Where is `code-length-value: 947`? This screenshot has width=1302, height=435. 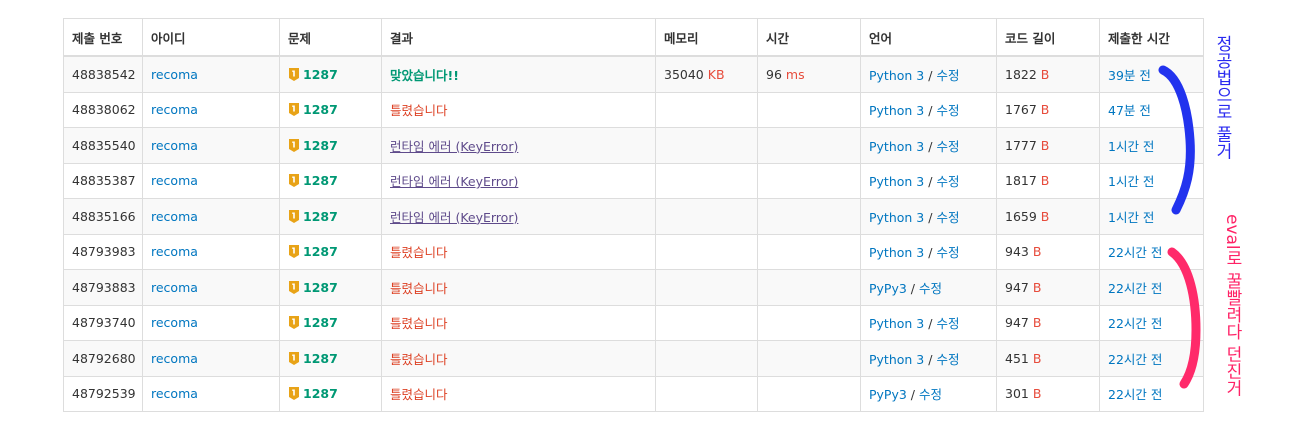
code-length-value: 947 is located at coordinates (1017, 287).